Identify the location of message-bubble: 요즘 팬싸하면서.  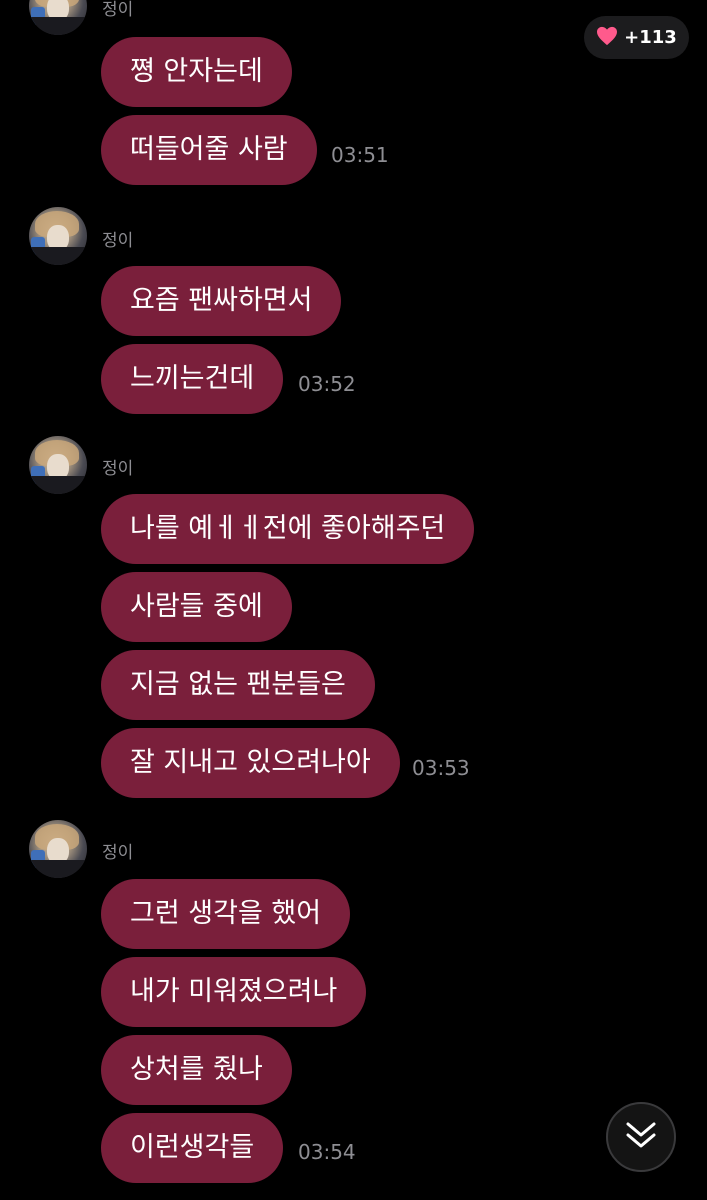
(221, 301).